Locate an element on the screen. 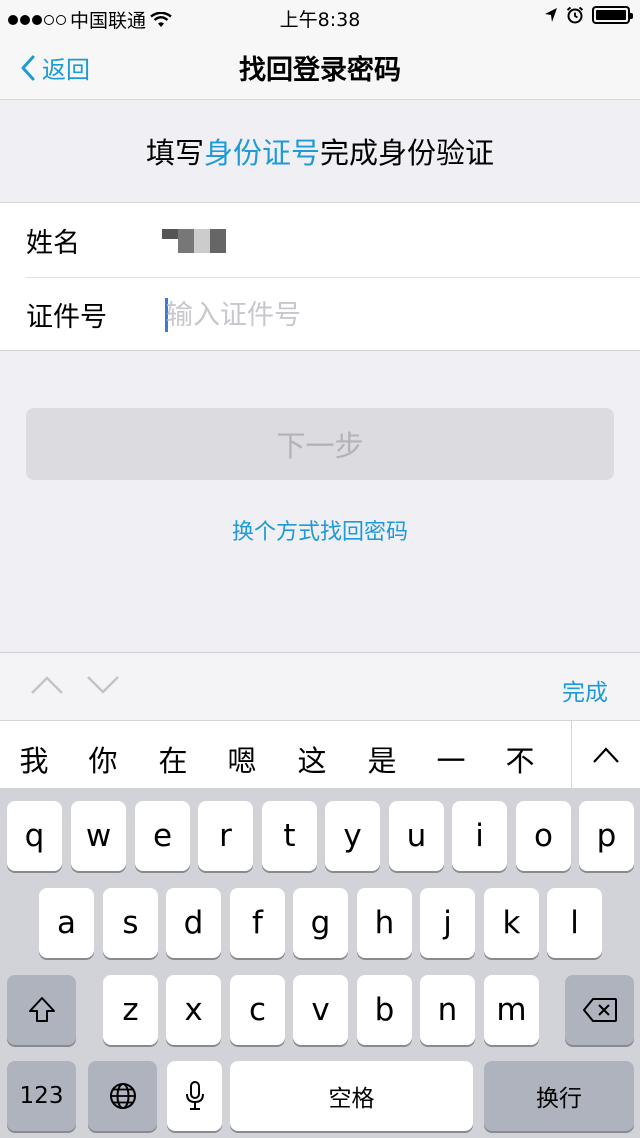 The image size is (640, 1138). shift-icon is located at coordinates (41, 1009).